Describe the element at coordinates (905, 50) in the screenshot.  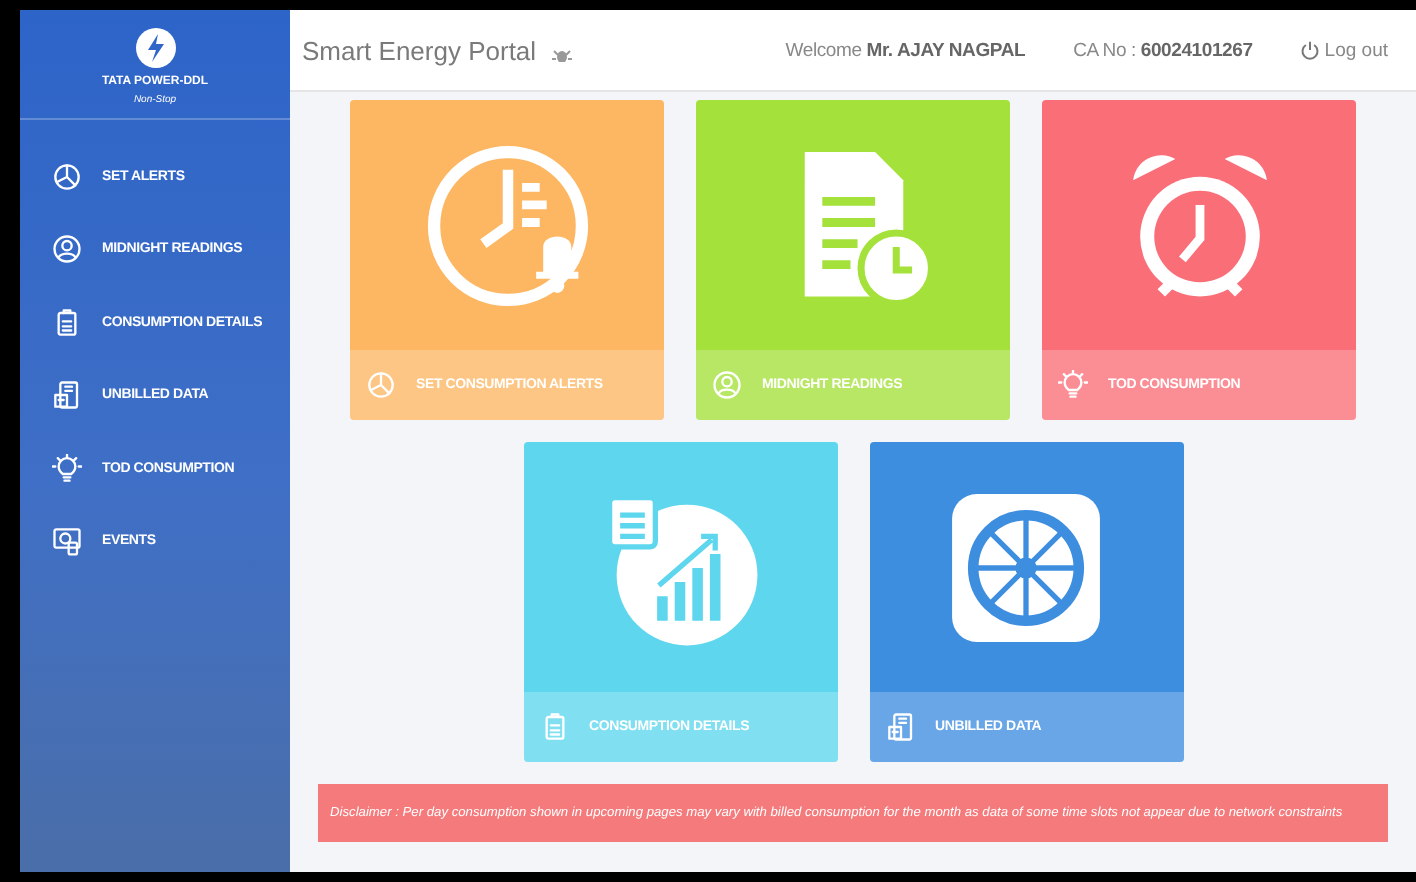
I see `welcome-text: Welcome Mr. AJAY NAGPAL` at that location.